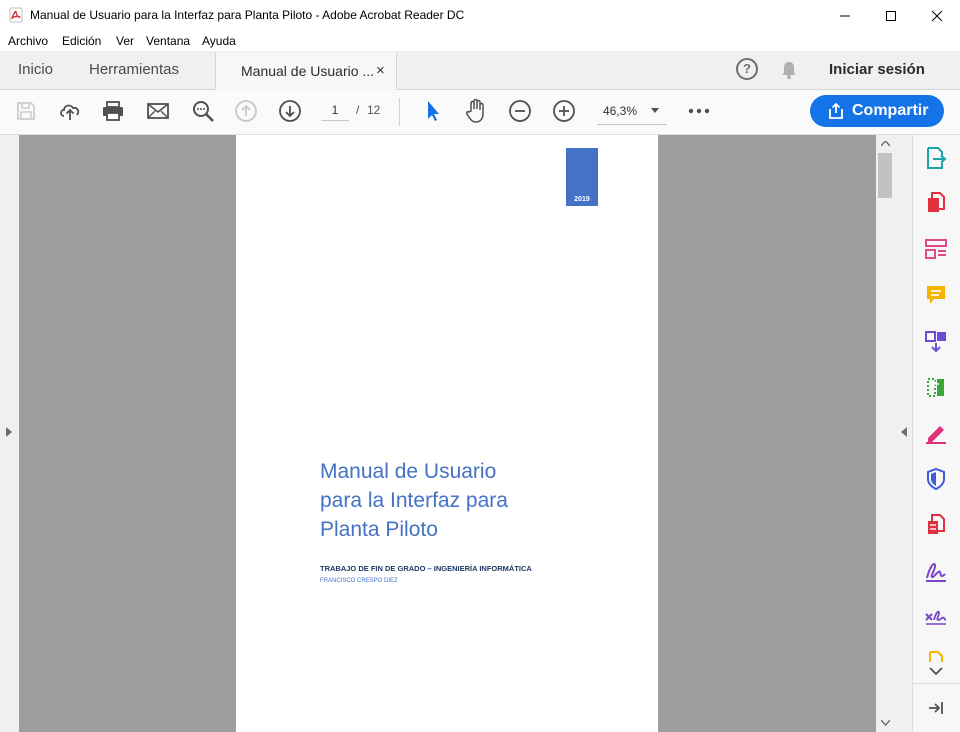 The image size is (960, 732). What do you see at coordinates (408, 471) in the screenshot?
I see `document-title-line: Manual de Usuario` at bounding box center [408, 471].